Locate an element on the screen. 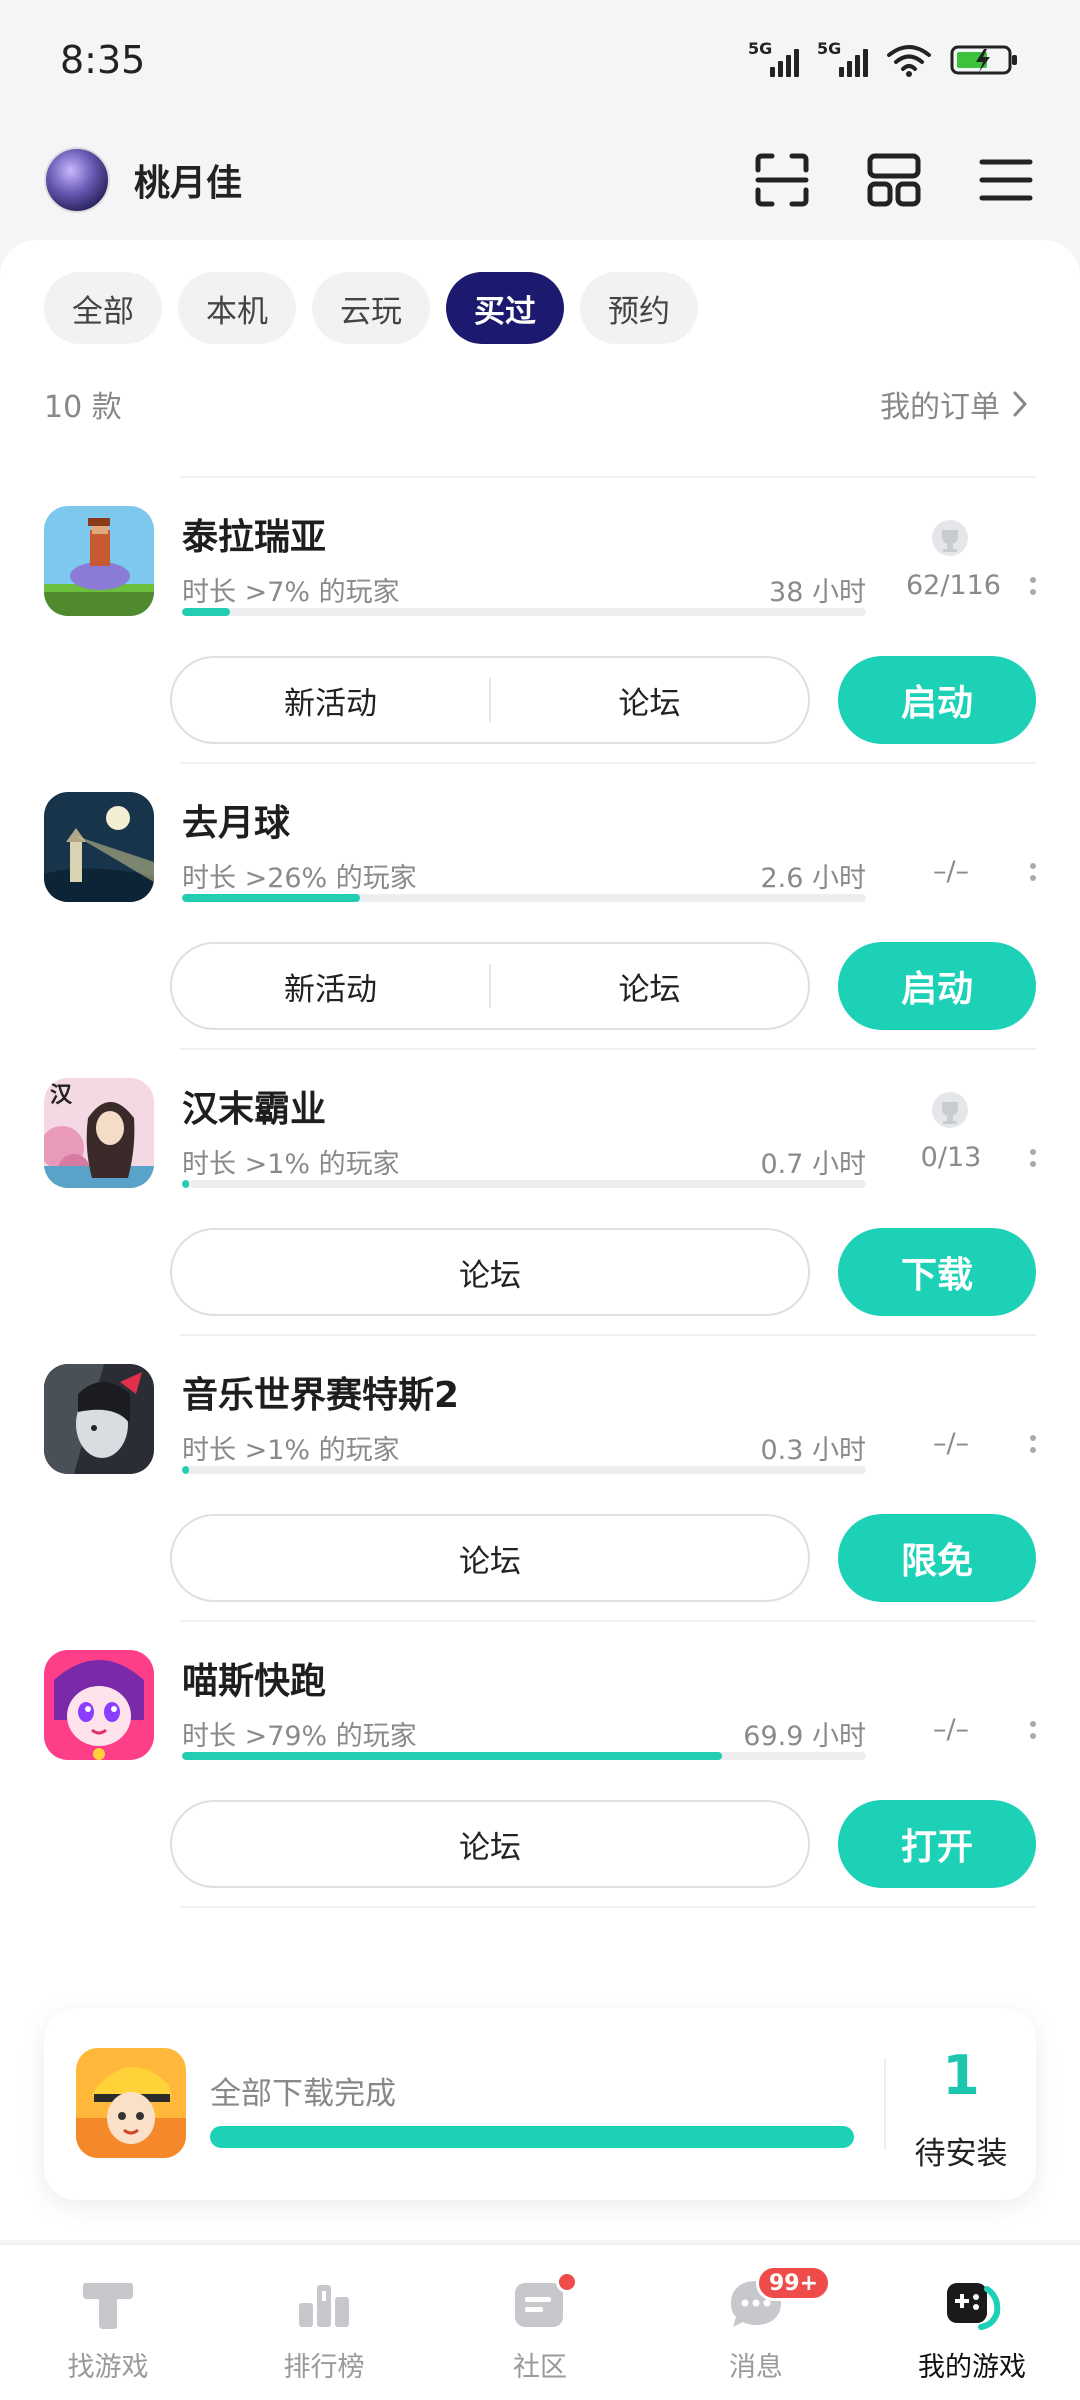 Image resolution: width=1080 pixels, height=2400 pixels. header-actions is located at coordinates (894, 180).